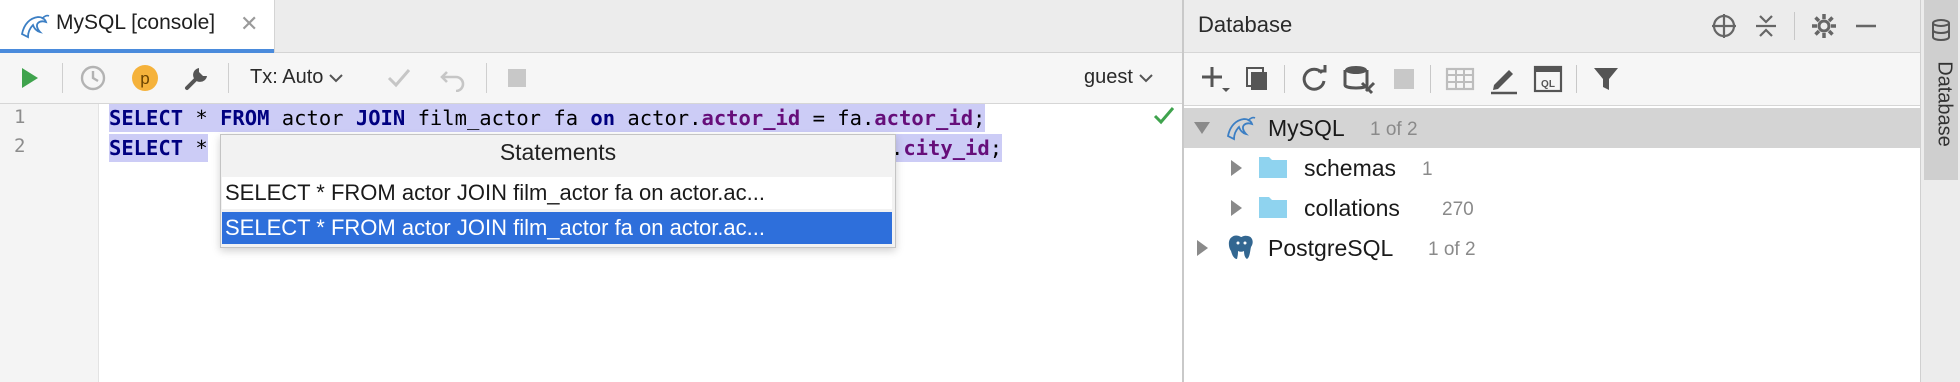  I want to click on user-label: guest, so click(1108, 77).